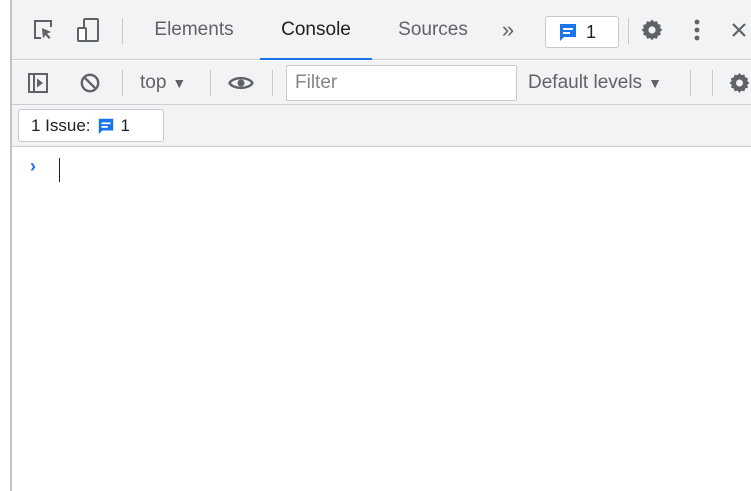  I want to click on show-sidebar-button, so click(38, 83).